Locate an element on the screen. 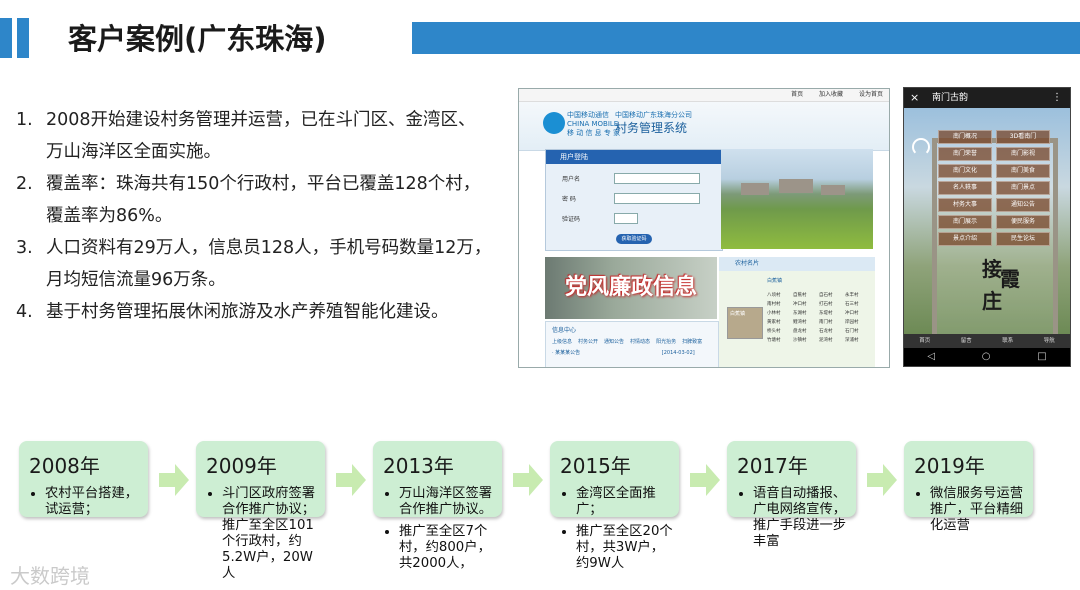  recents-icon: □ is located at coordinates (1041, 357).